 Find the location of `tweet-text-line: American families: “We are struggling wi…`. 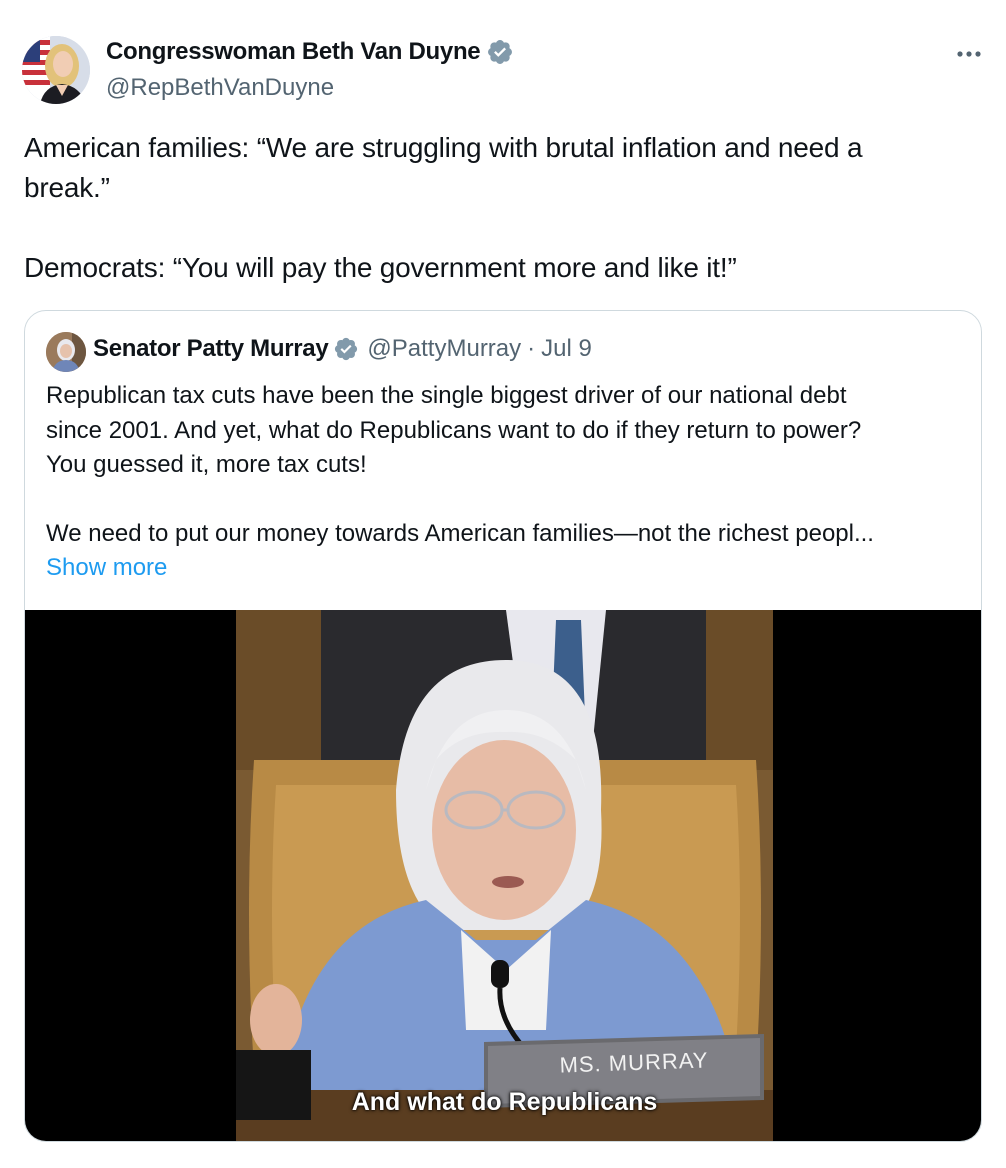

tweet-text-line: American families: “We are struggling wi… is located at coordinates (443, 147).